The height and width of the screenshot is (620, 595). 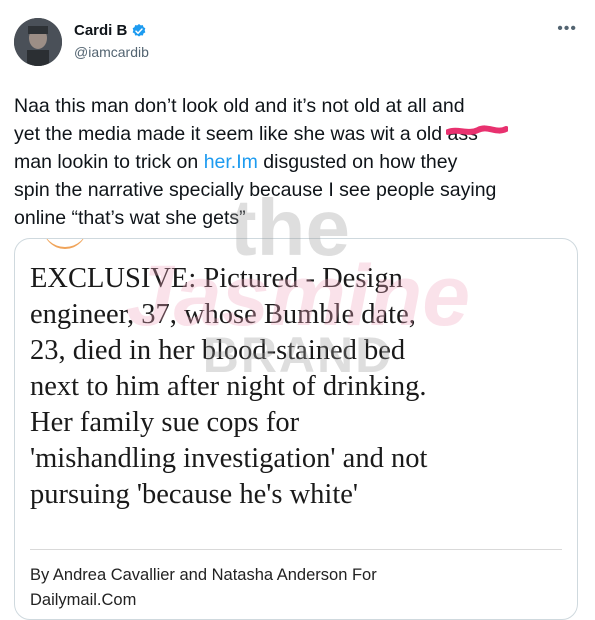 What do you see at coordinates (165, 422) in the screenshot?
I see `headline-line: Her family sue cops for` at bounding box center [165, 422].